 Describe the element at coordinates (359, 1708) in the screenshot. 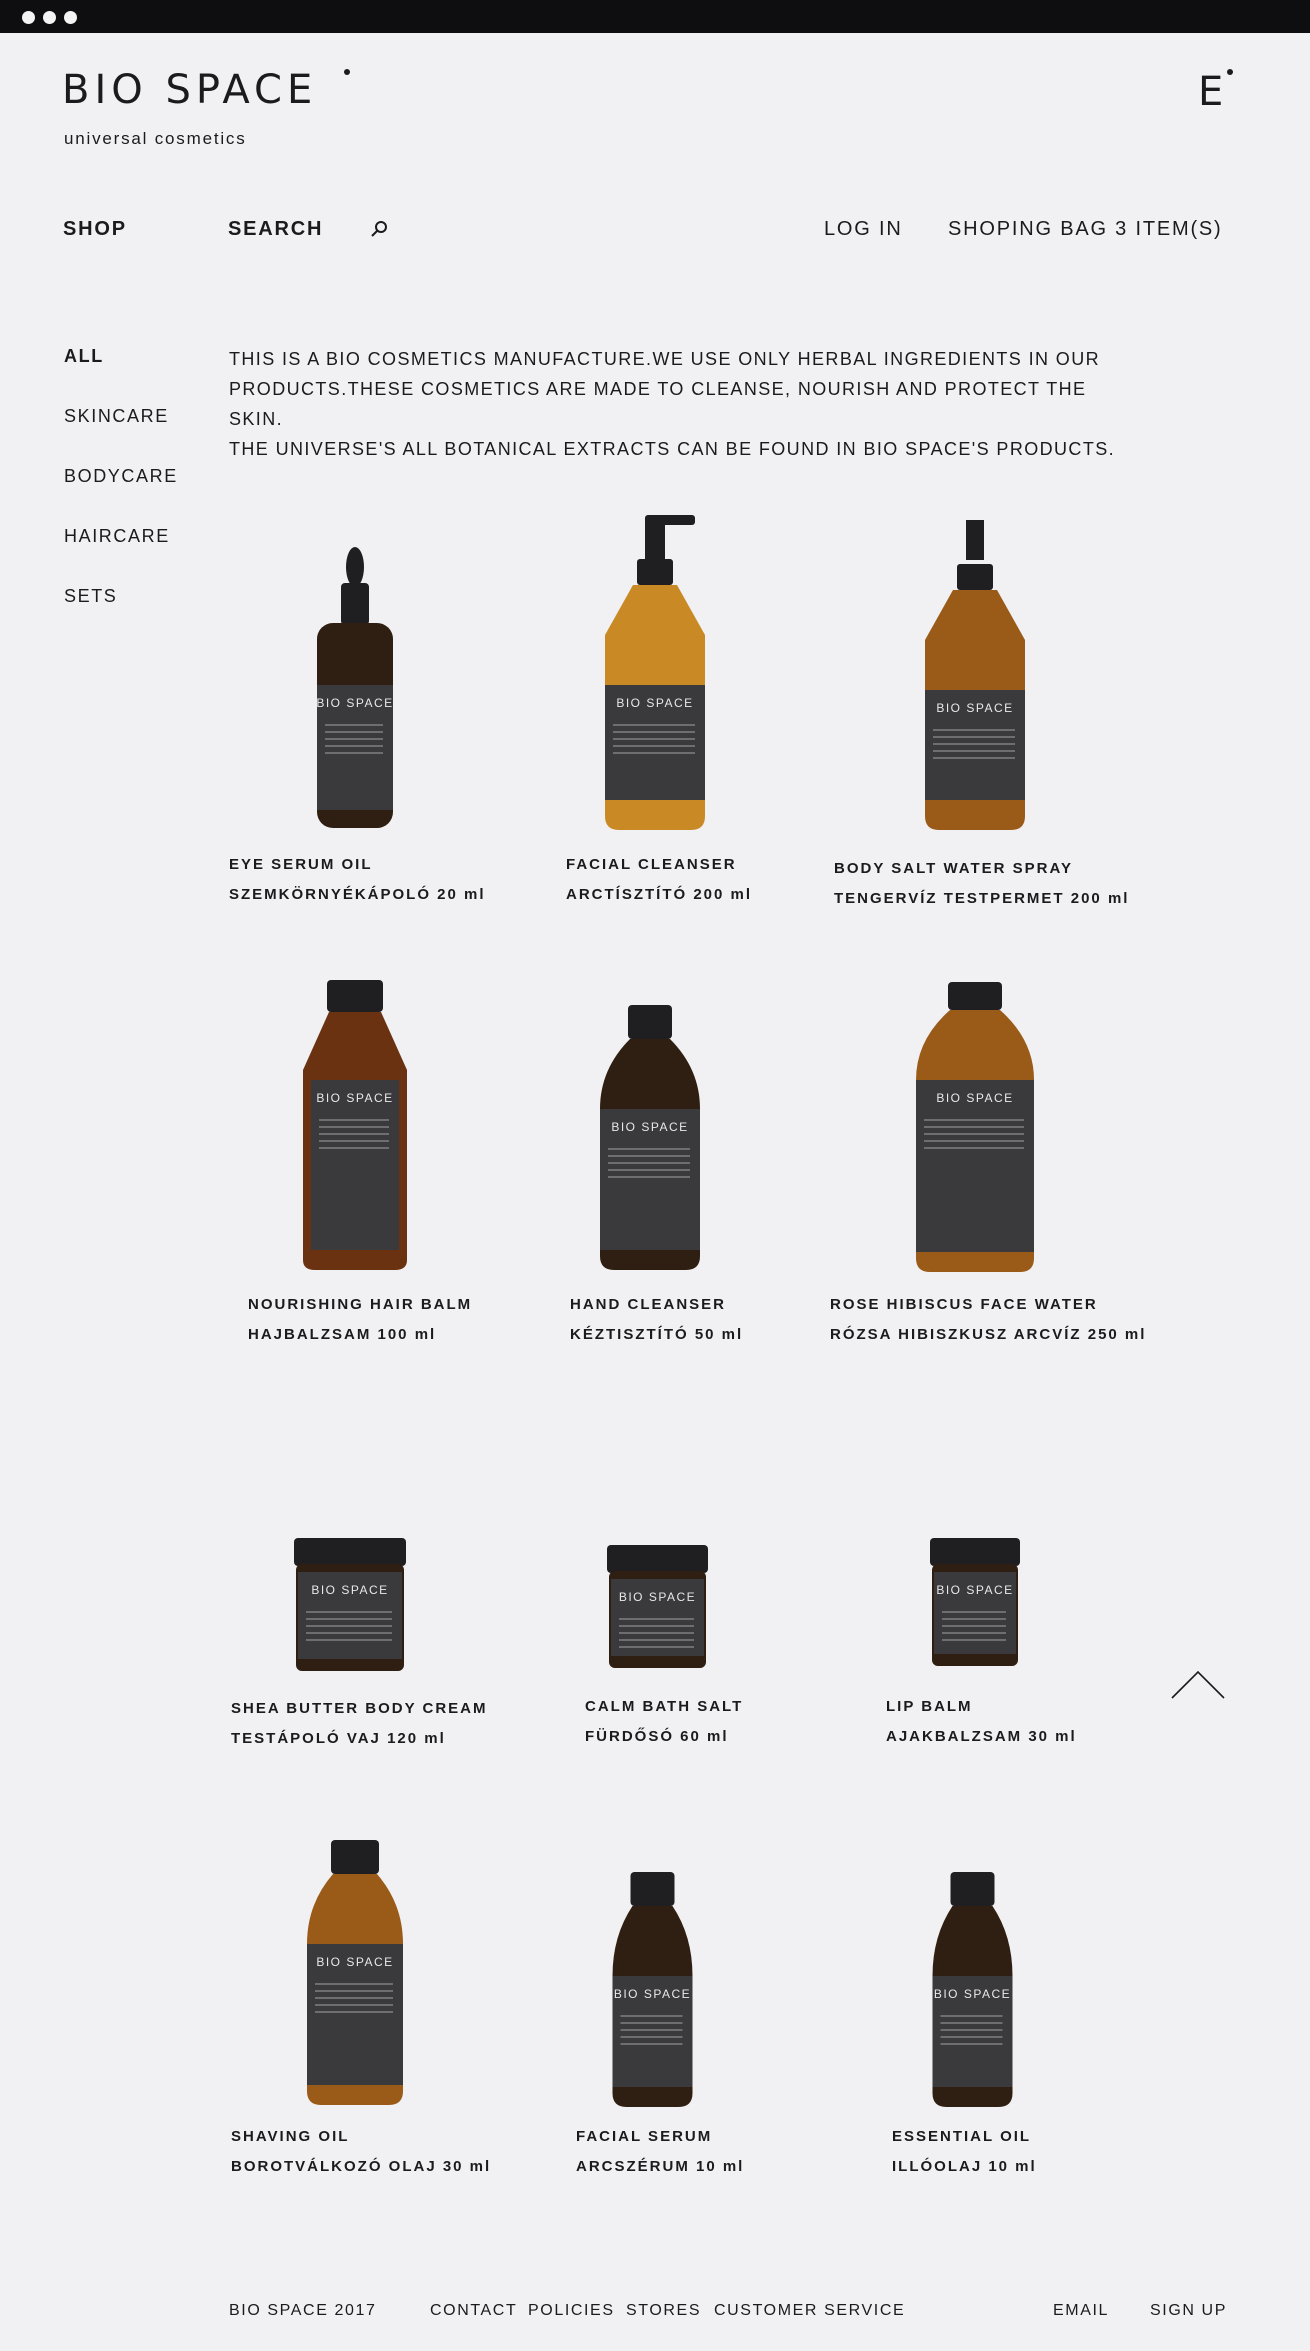

I see `product-name: SHEA BUTTER BODY CREAM` at that location.